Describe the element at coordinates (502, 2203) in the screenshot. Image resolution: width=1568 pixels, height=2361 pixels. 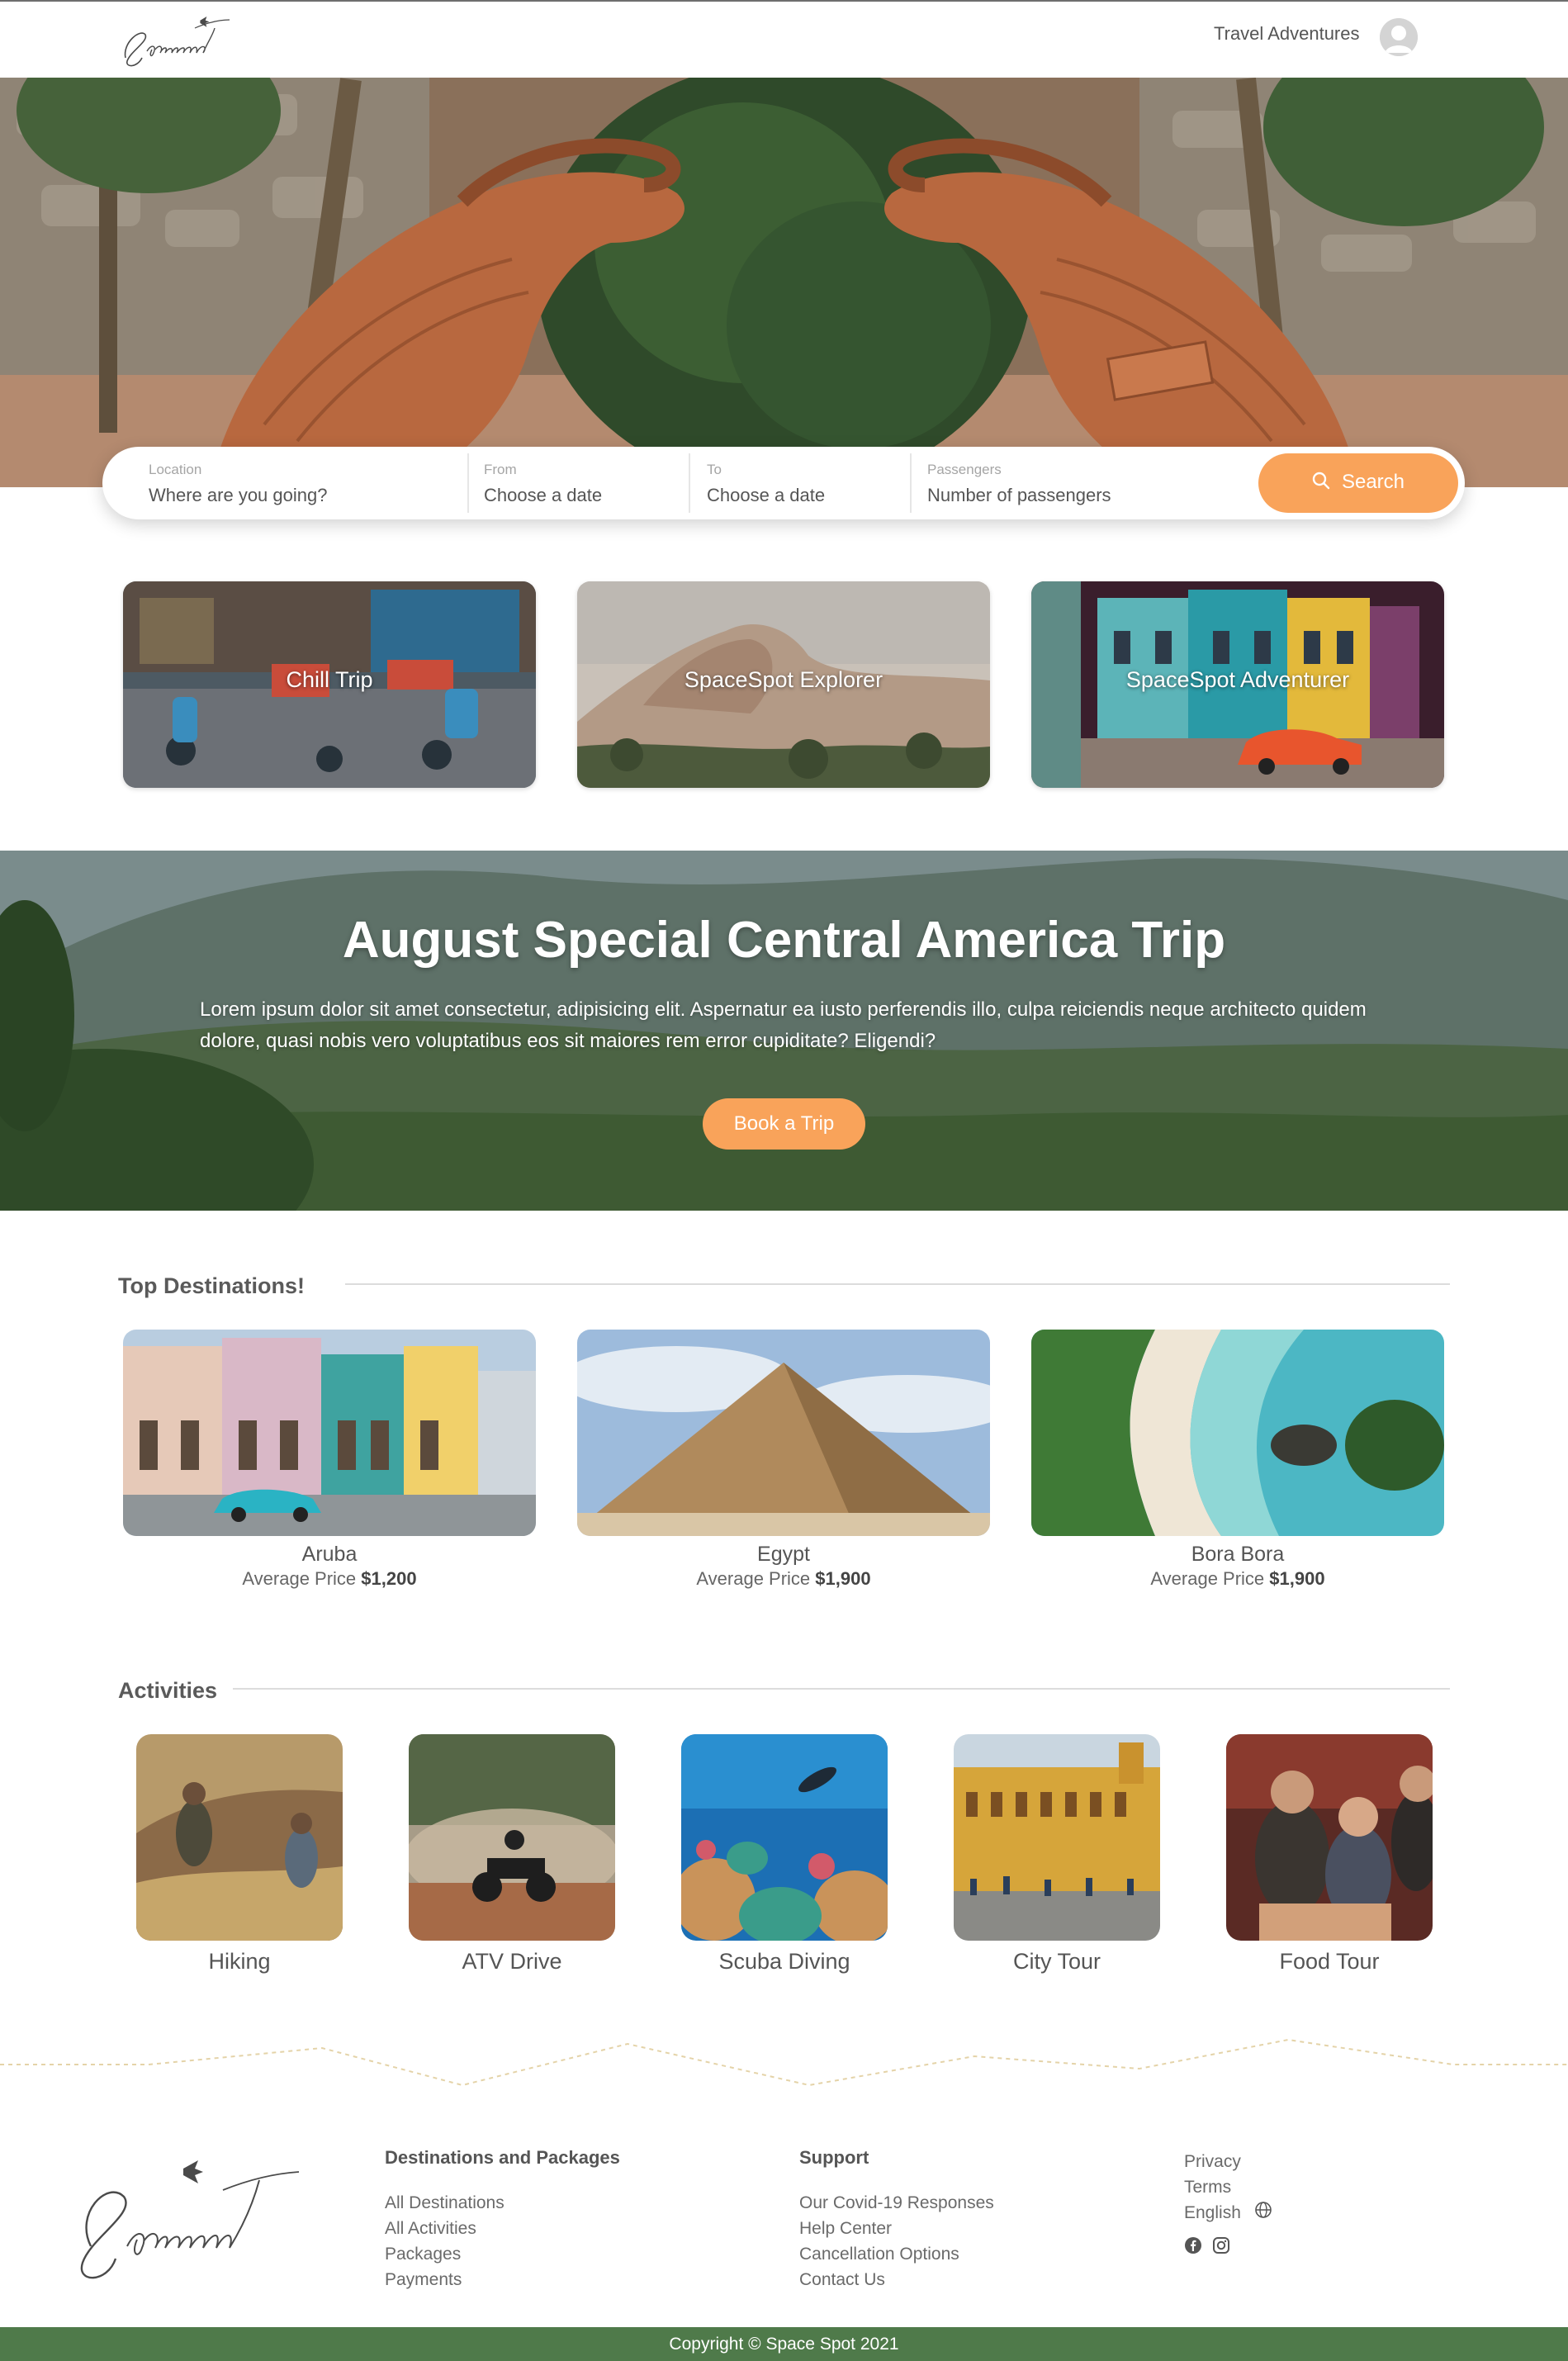
I see `footer-link-all-destinations: All Destinations` at that location.